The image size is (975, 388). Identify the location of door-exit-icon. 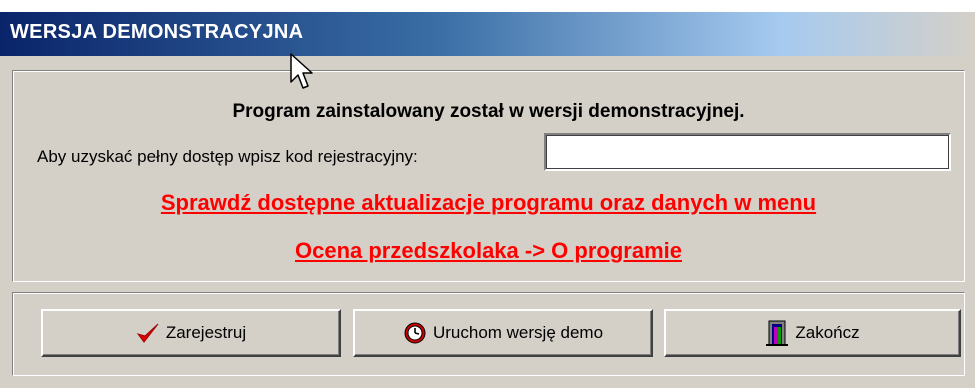
(777, 333).